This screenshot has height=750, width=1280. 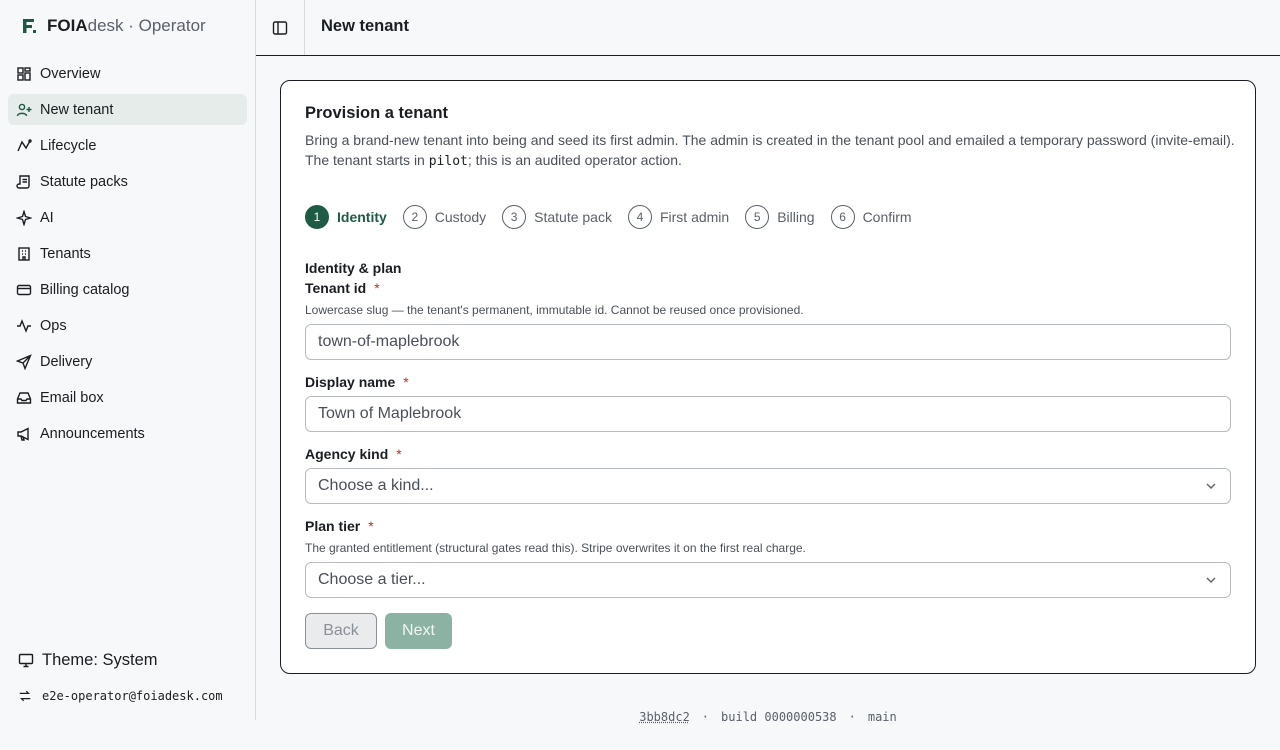 What do you see at coordinates (24, 182) in the screenshot?
I see `scroll-icon` at bounding box center [24, 182].